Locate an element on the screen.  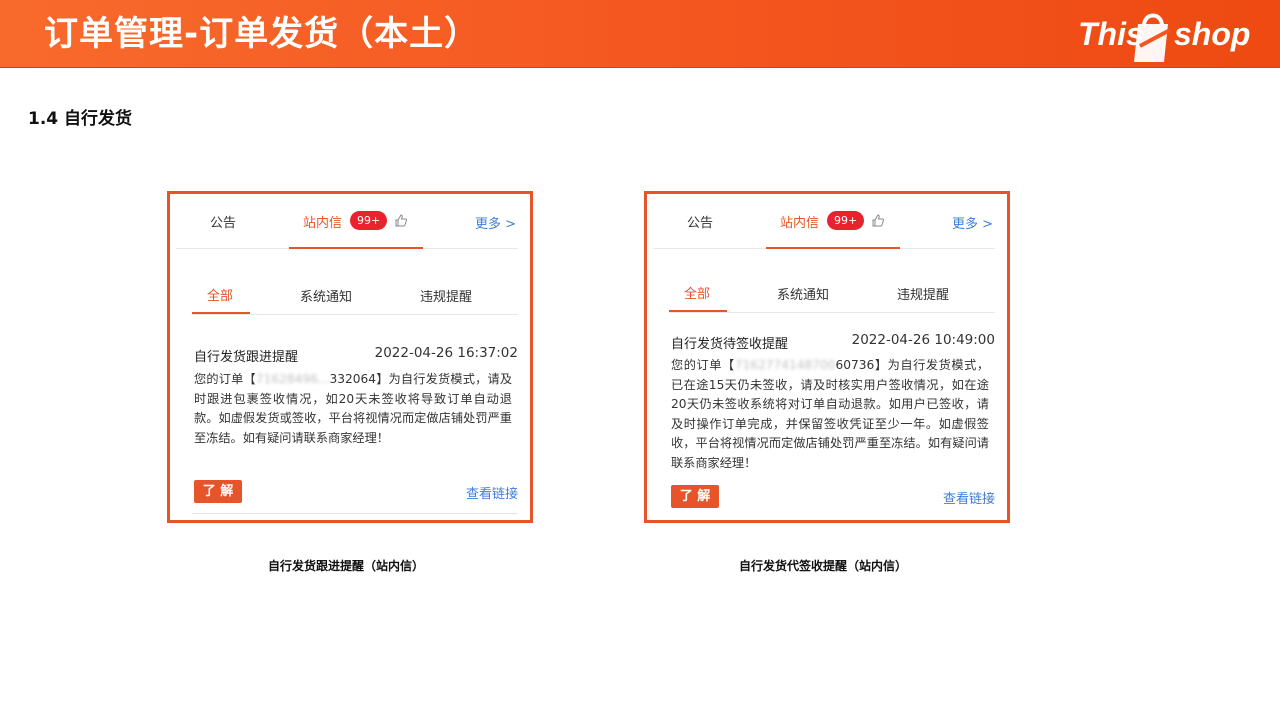
logo-text-shop: shop is located at coordinates (1212, 34).